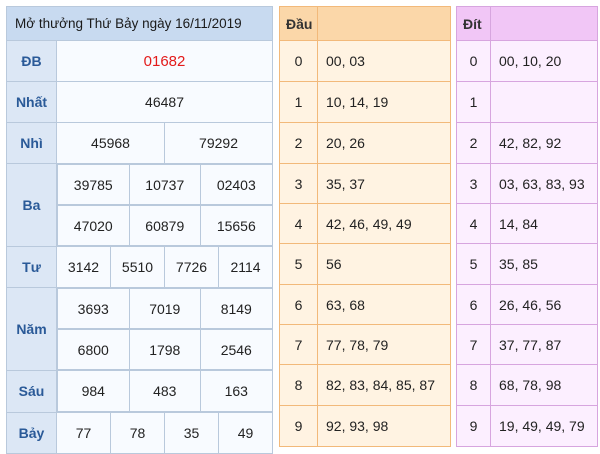 Image resolution: width=600 pixels, height=454 pixels. What do you see at coordinates (298, 102) in the screenshot?
I see `head-digit: 1` at bounding box center [298, 102].